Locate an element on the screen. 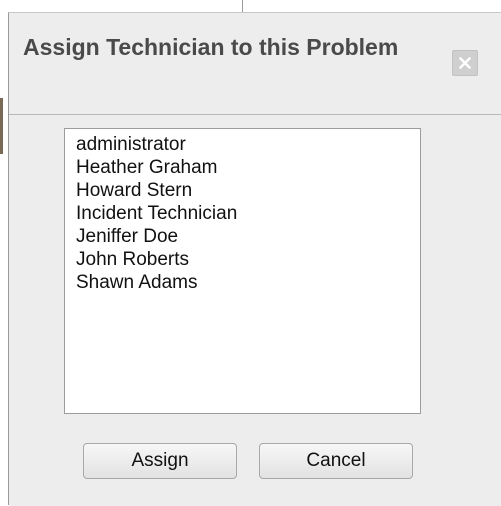 The width and height of the screenshot is (501, 506). close-x-icon is located at coordinates (465, 63).